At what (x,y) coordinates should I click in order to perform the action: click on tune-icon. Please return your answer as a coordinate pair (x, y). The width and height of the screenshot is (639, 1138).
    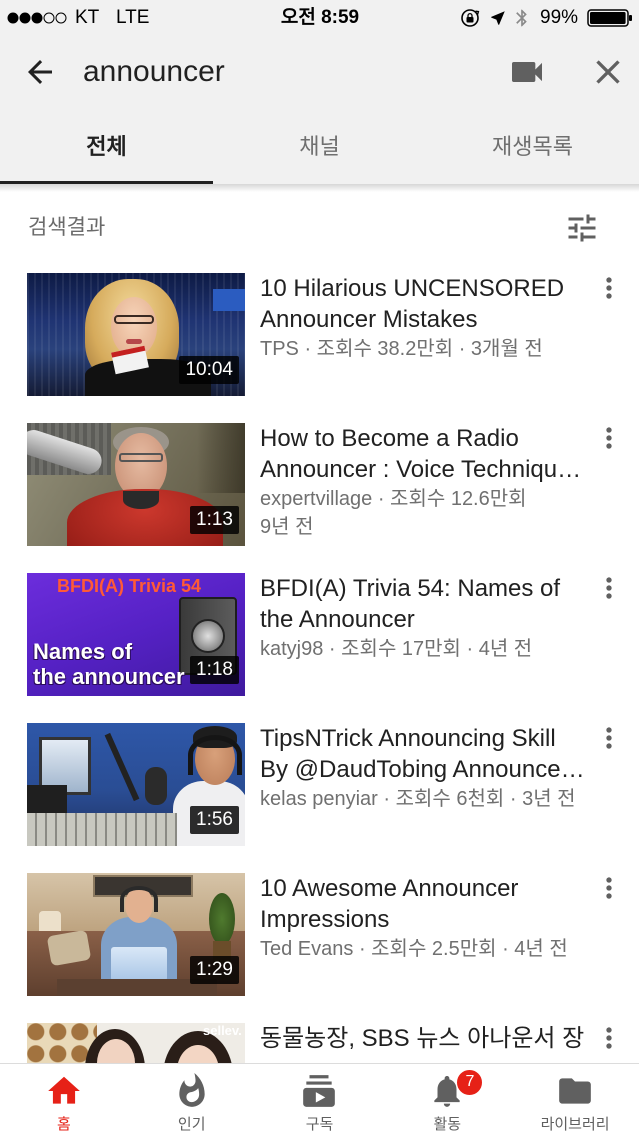
    Looking at the image, I should click on (582, 228).